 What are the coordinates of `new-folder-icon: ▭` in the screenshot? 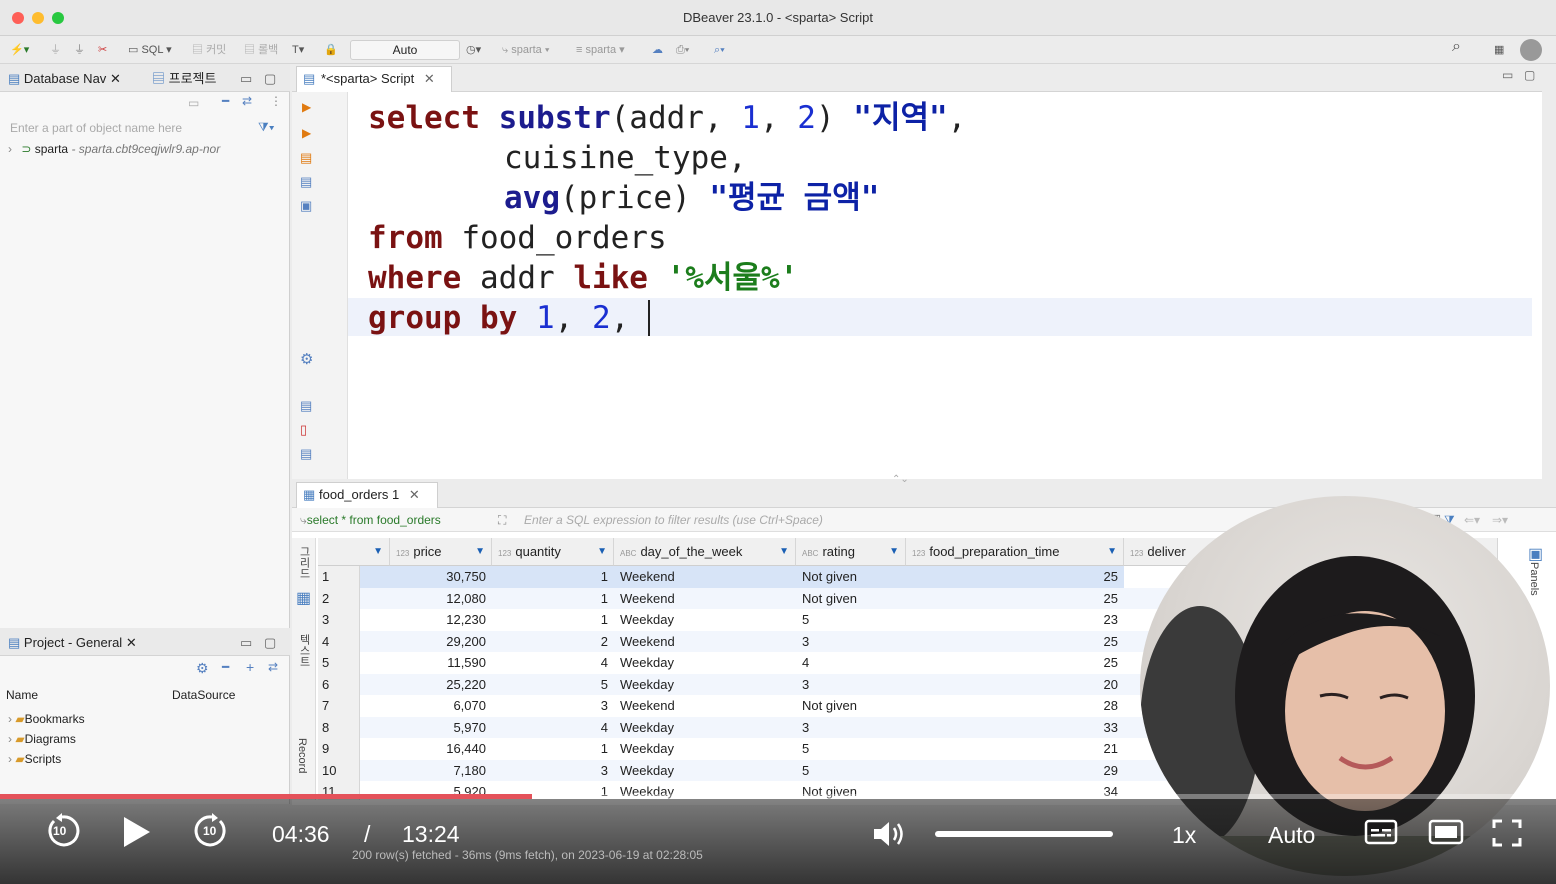 It's located at (193, 103).